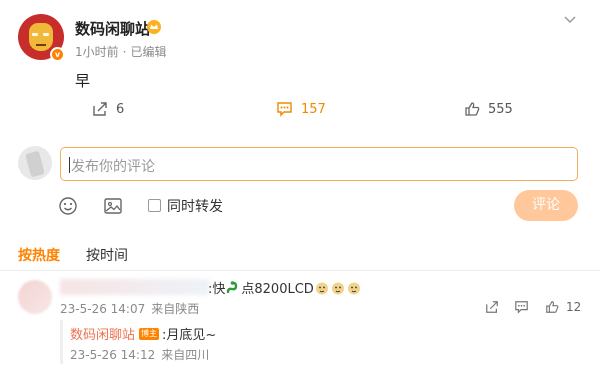 The height and width of the screenshot is (370, 600). Describe the element at coordinates (319, 164) in the screenshot. I see `comment-input: 发布你的评论` at that location.